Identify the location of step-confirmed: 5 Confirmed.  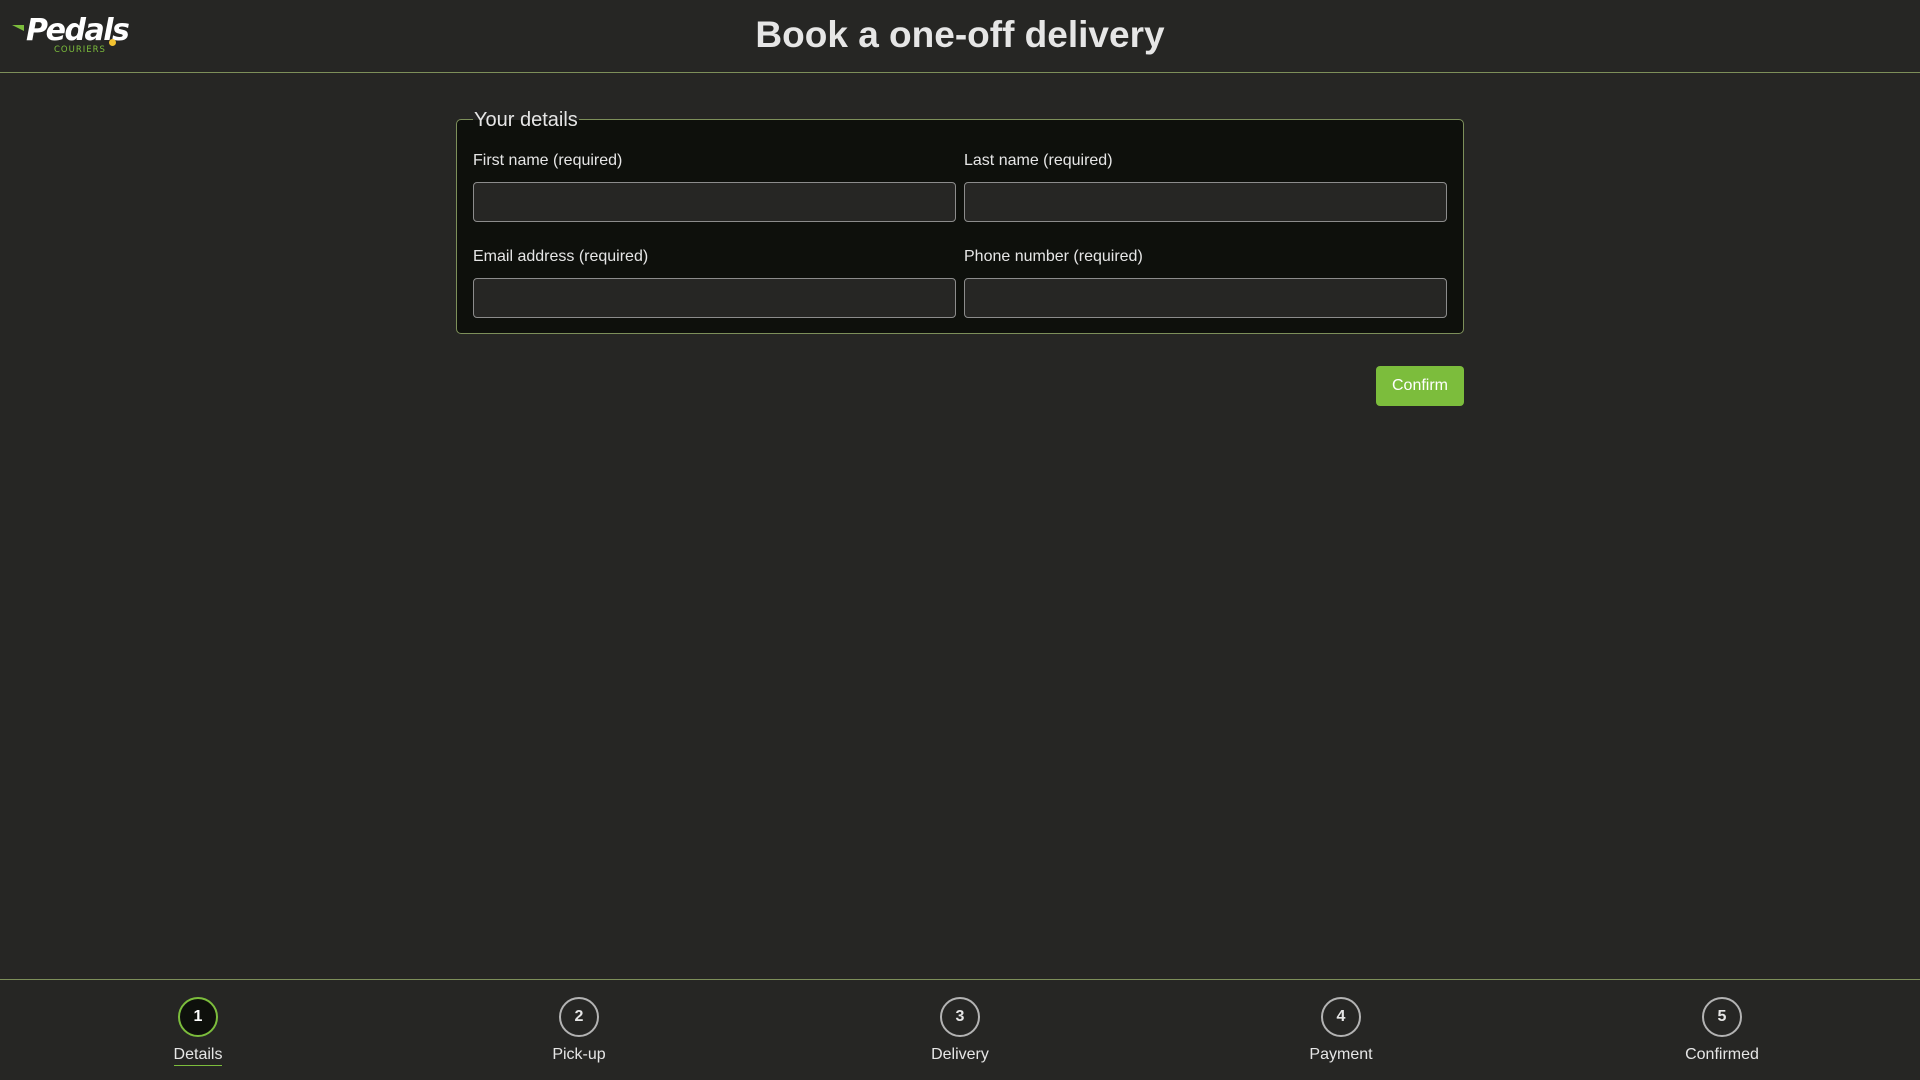
(1722, 1031).